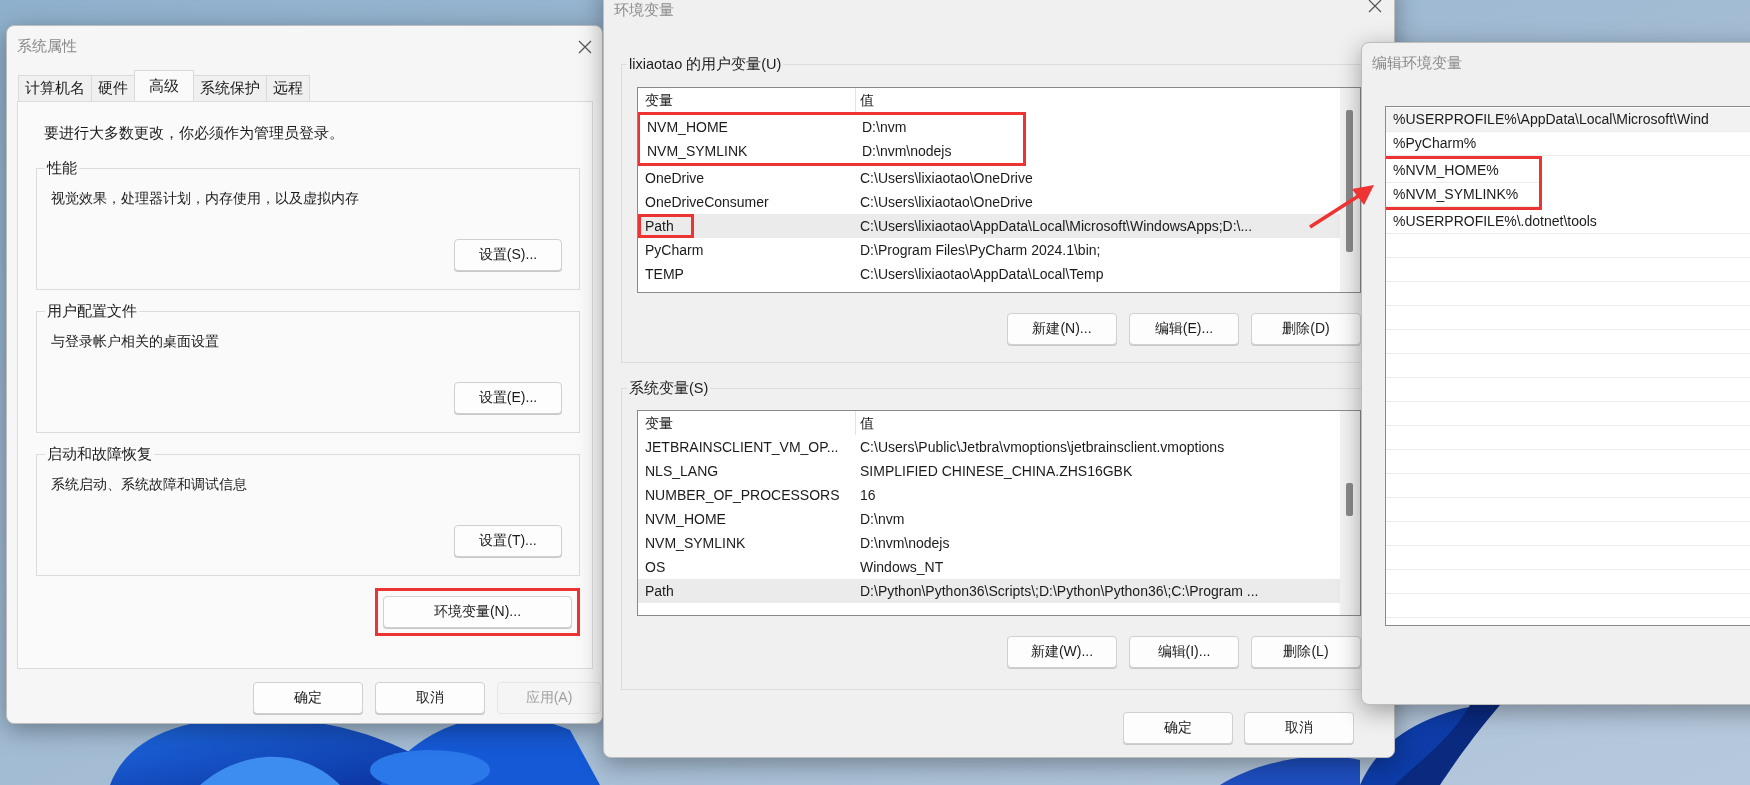  Describe the element at coordinates (669, 388) in the screenshot. I see `group-title: 系统变量(S)` at that location.